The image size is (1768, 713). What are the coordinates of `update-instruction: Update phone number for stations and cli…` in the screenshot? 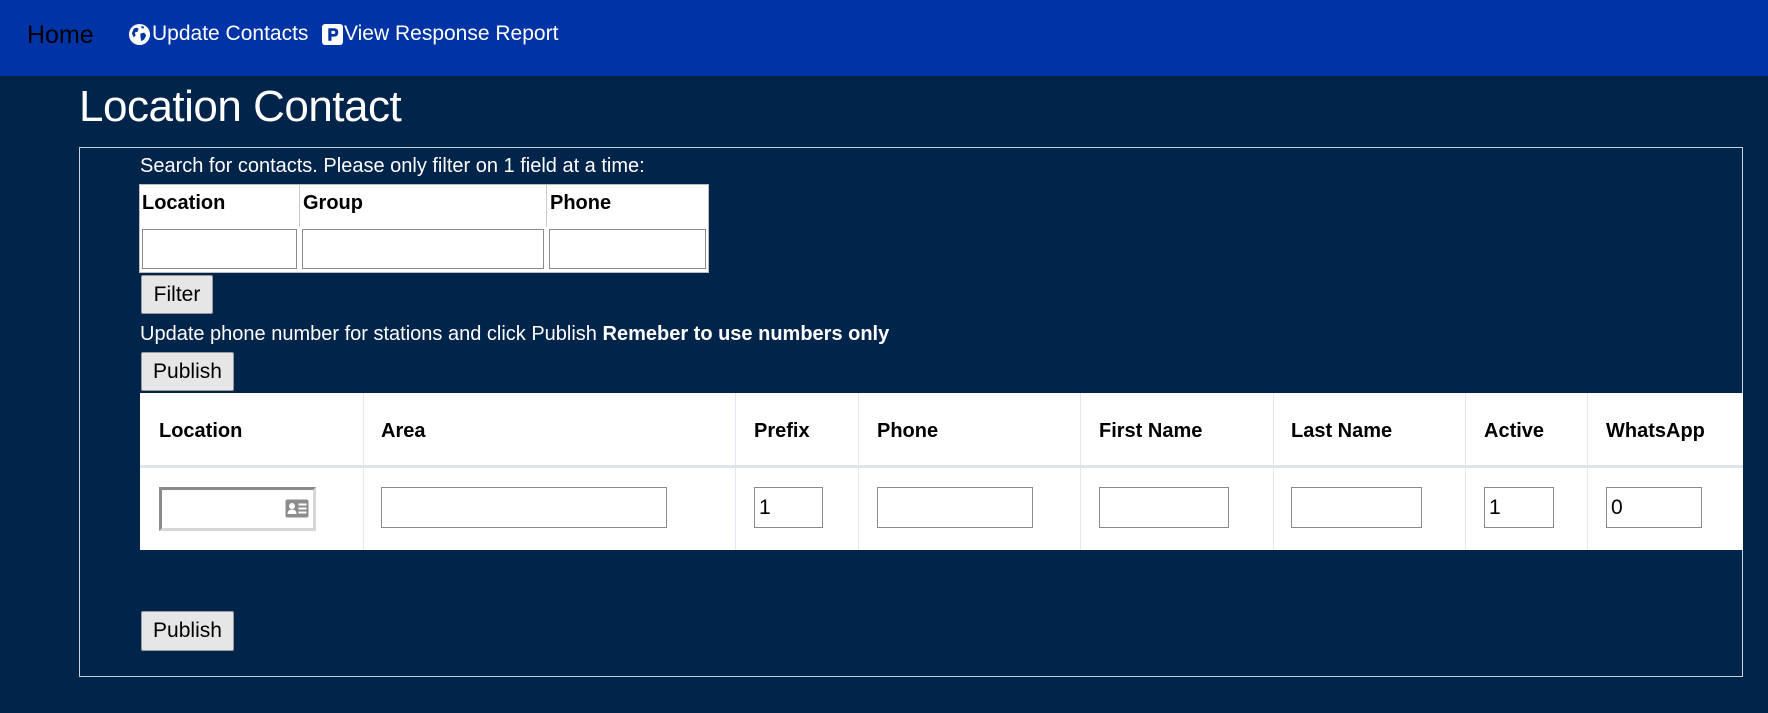 It's located at (514, 334).